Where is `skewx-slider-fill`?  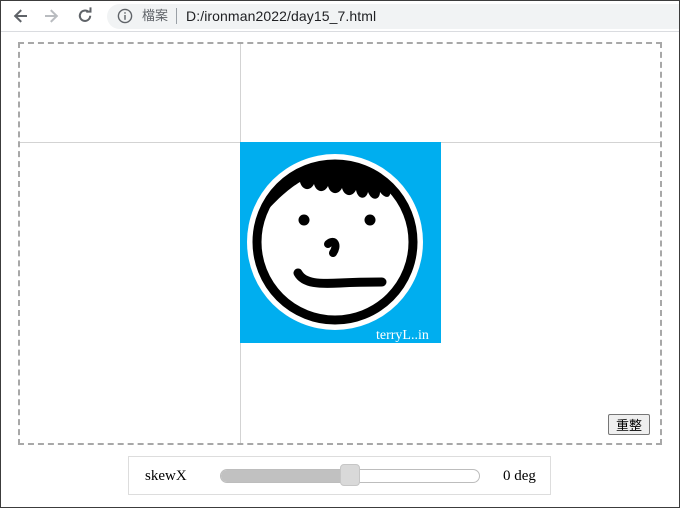
skewx-slider-fill is located at coordinates (286, 476).